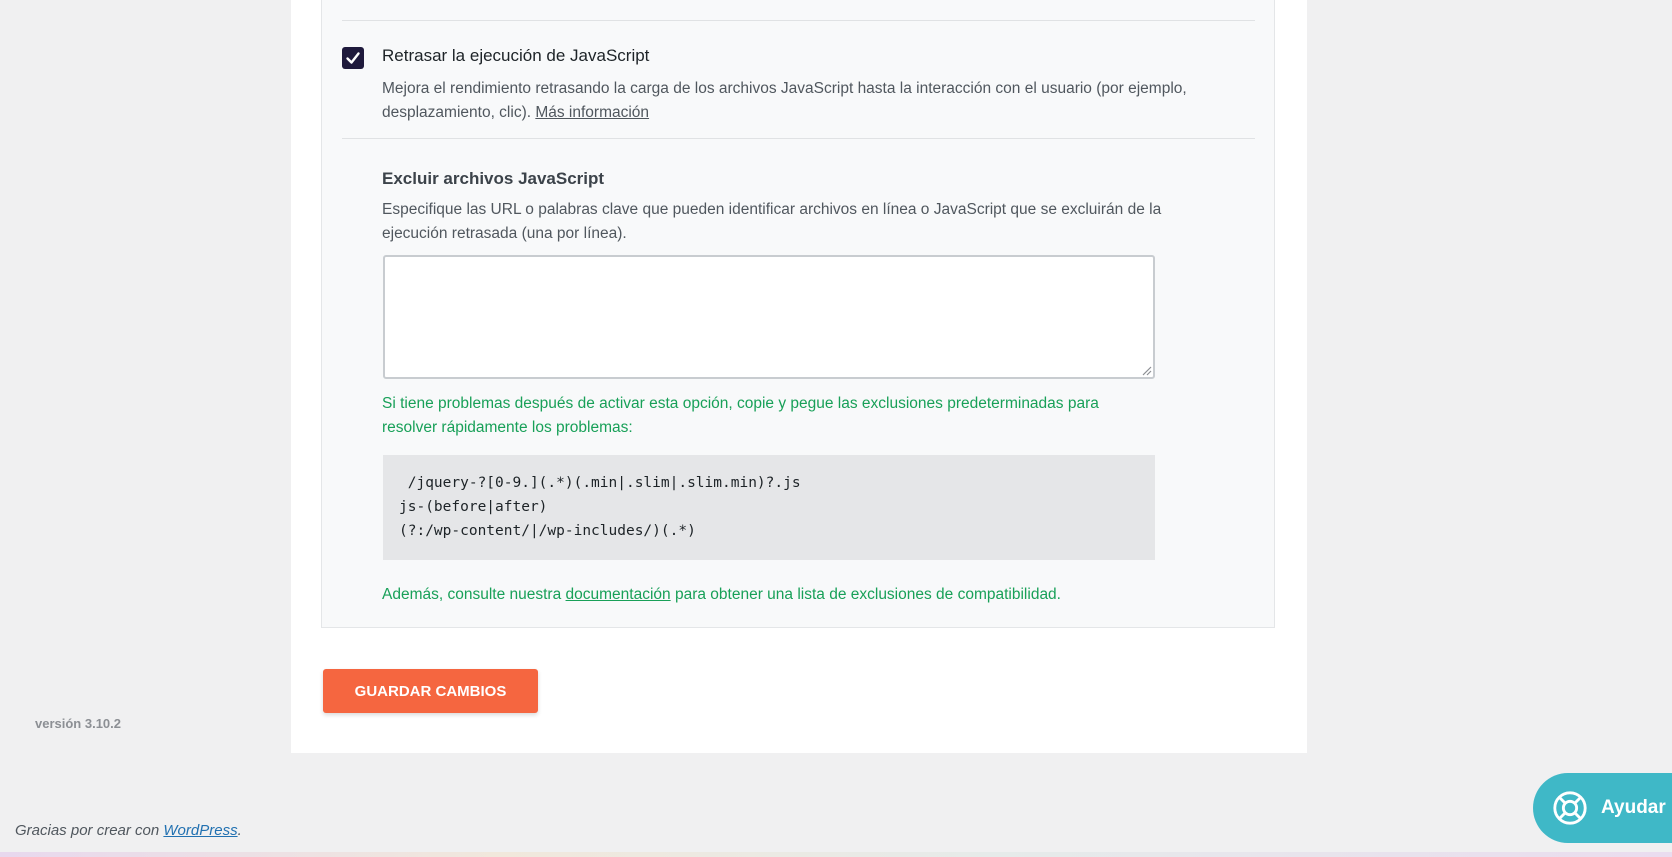  I want to click on checkmark-icon, so click(353, 58).